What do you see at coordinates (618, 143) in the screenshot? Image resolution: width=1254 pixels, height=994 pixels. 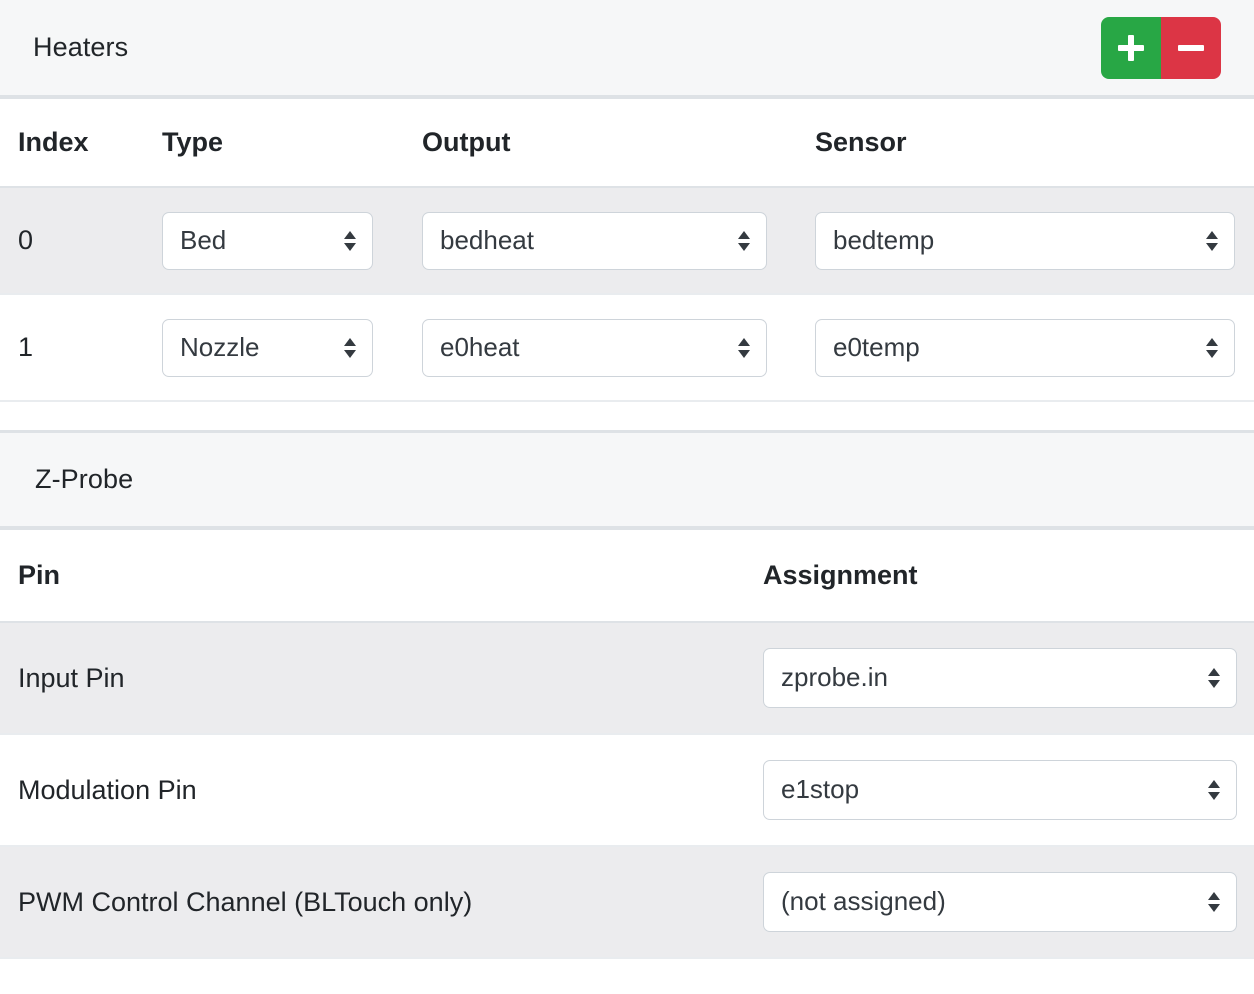 I see `heaters-col-output: Output` at bounding box center [618, 143].